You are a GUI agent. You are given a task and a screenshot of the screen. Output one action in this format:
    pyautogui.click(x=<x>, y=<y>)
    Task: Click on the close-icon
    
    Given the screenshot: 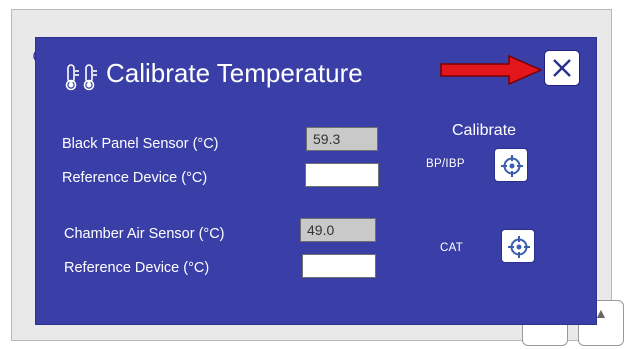 What is the action you would take?
    pyautogui.click(x=562, y=68)
    